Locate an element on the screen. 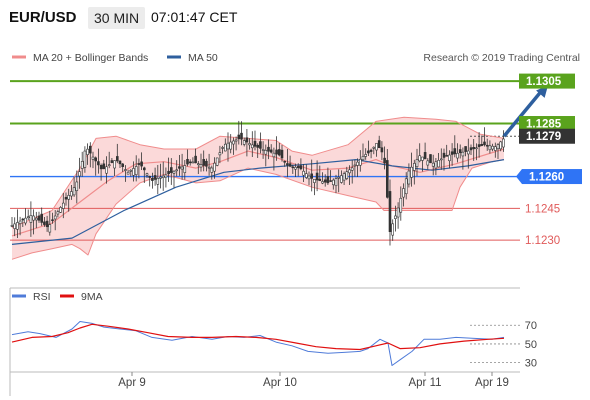  level-label-4: 1.1245 is located at coordinates (542, 209).